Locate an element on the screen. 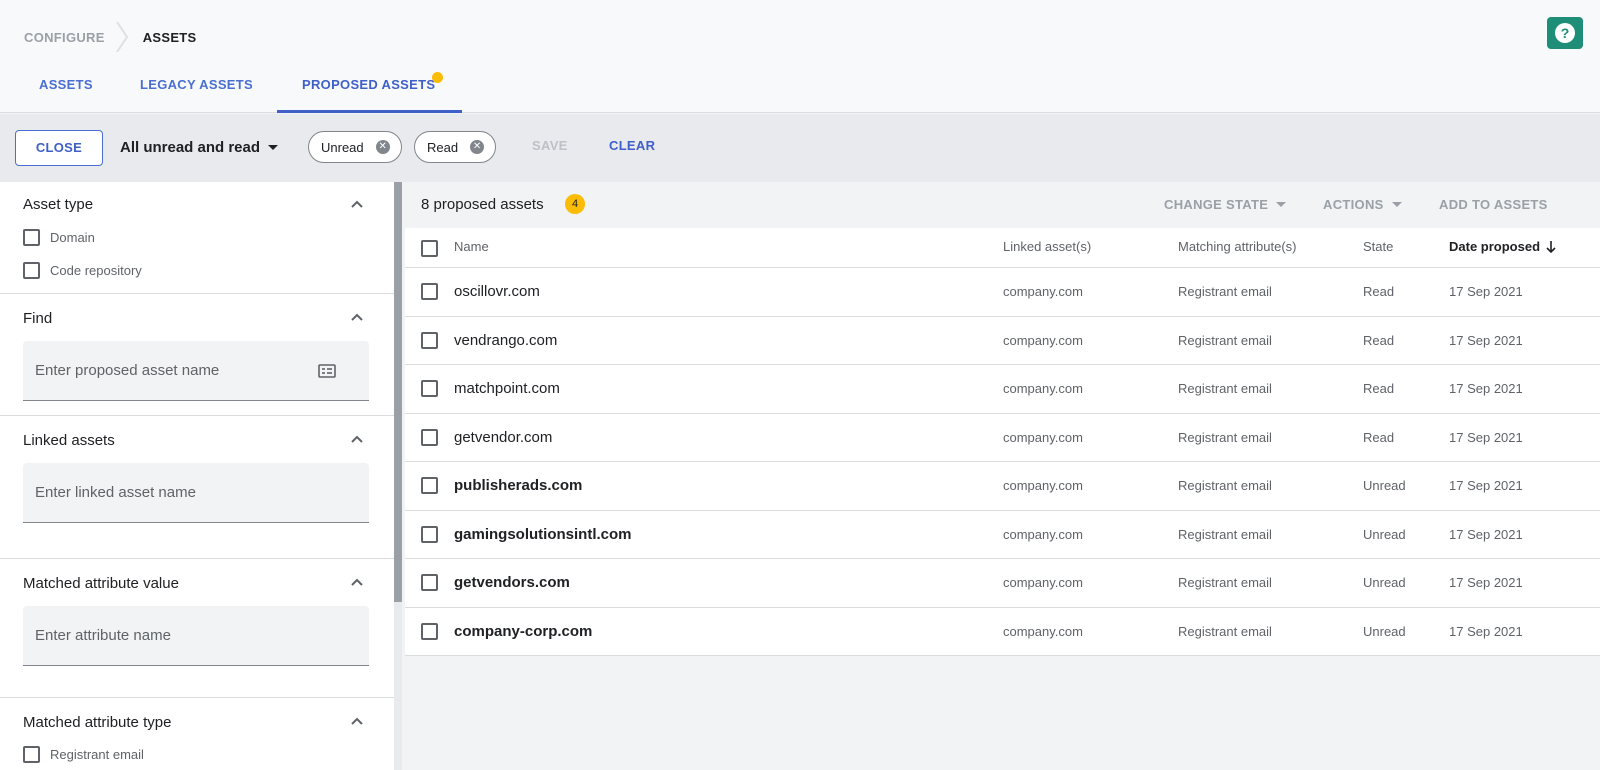 The width and height of the screenshot is (1600, 770). domain-label: Domain is located at coordinates (72, 237).